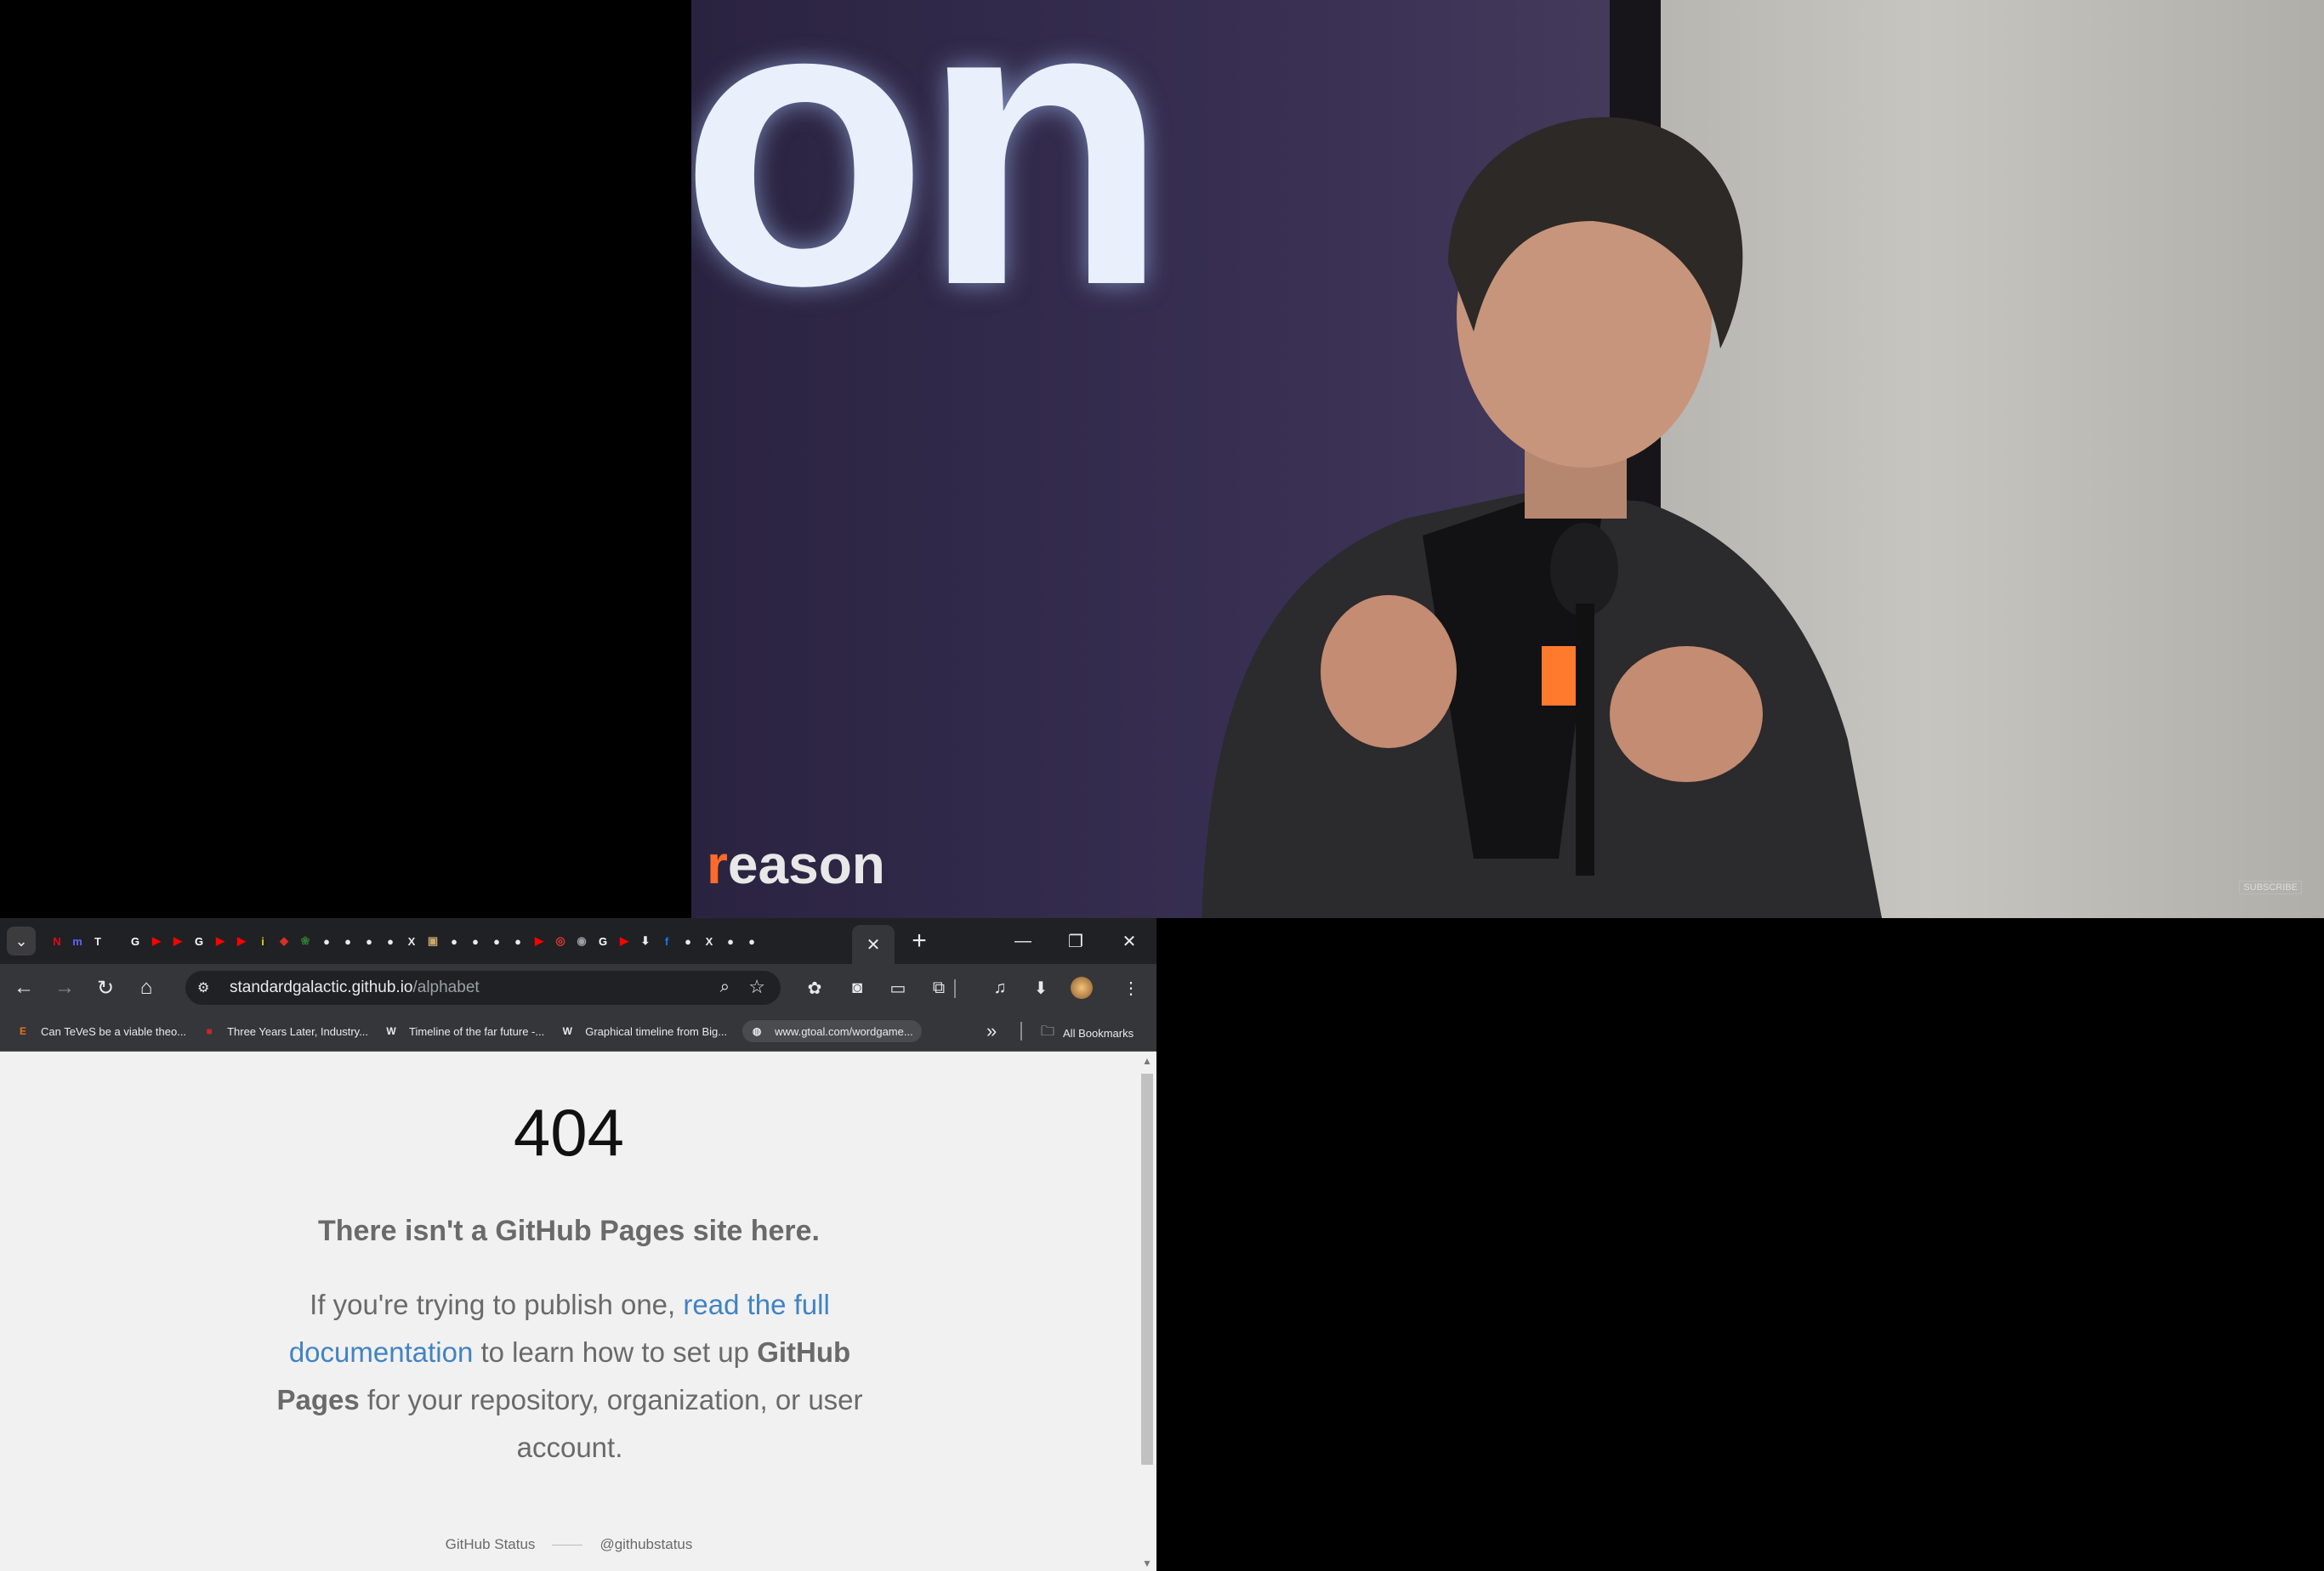  Describe the element at coordinates (209, 1031) in the screenshot. I see `bookmark-favicon-icon: ■` at that location.